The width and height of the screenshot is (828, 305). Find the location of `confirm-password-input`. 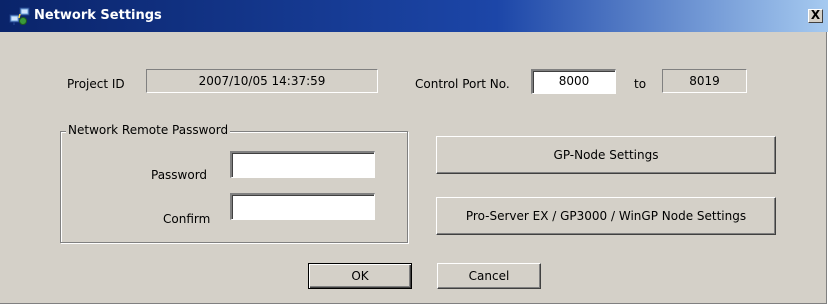

confirm-password-input is located at coordinates (302, 206).